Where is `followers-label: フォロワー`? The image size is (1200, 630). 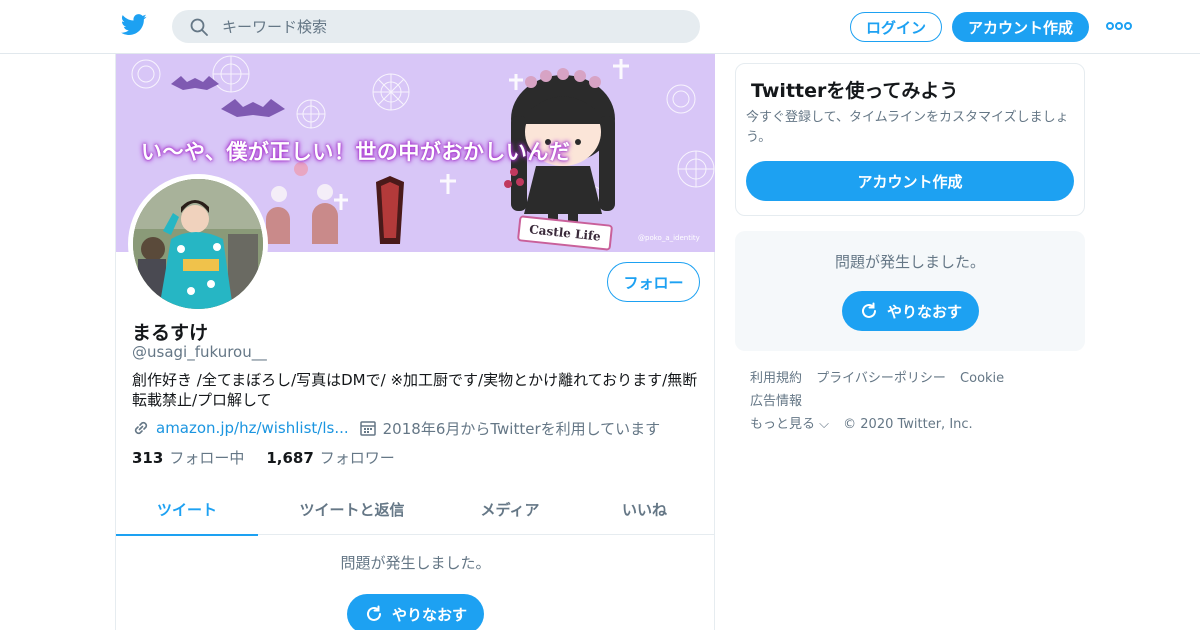
followers-label: フォロワー is located at coordinates (357, 458).